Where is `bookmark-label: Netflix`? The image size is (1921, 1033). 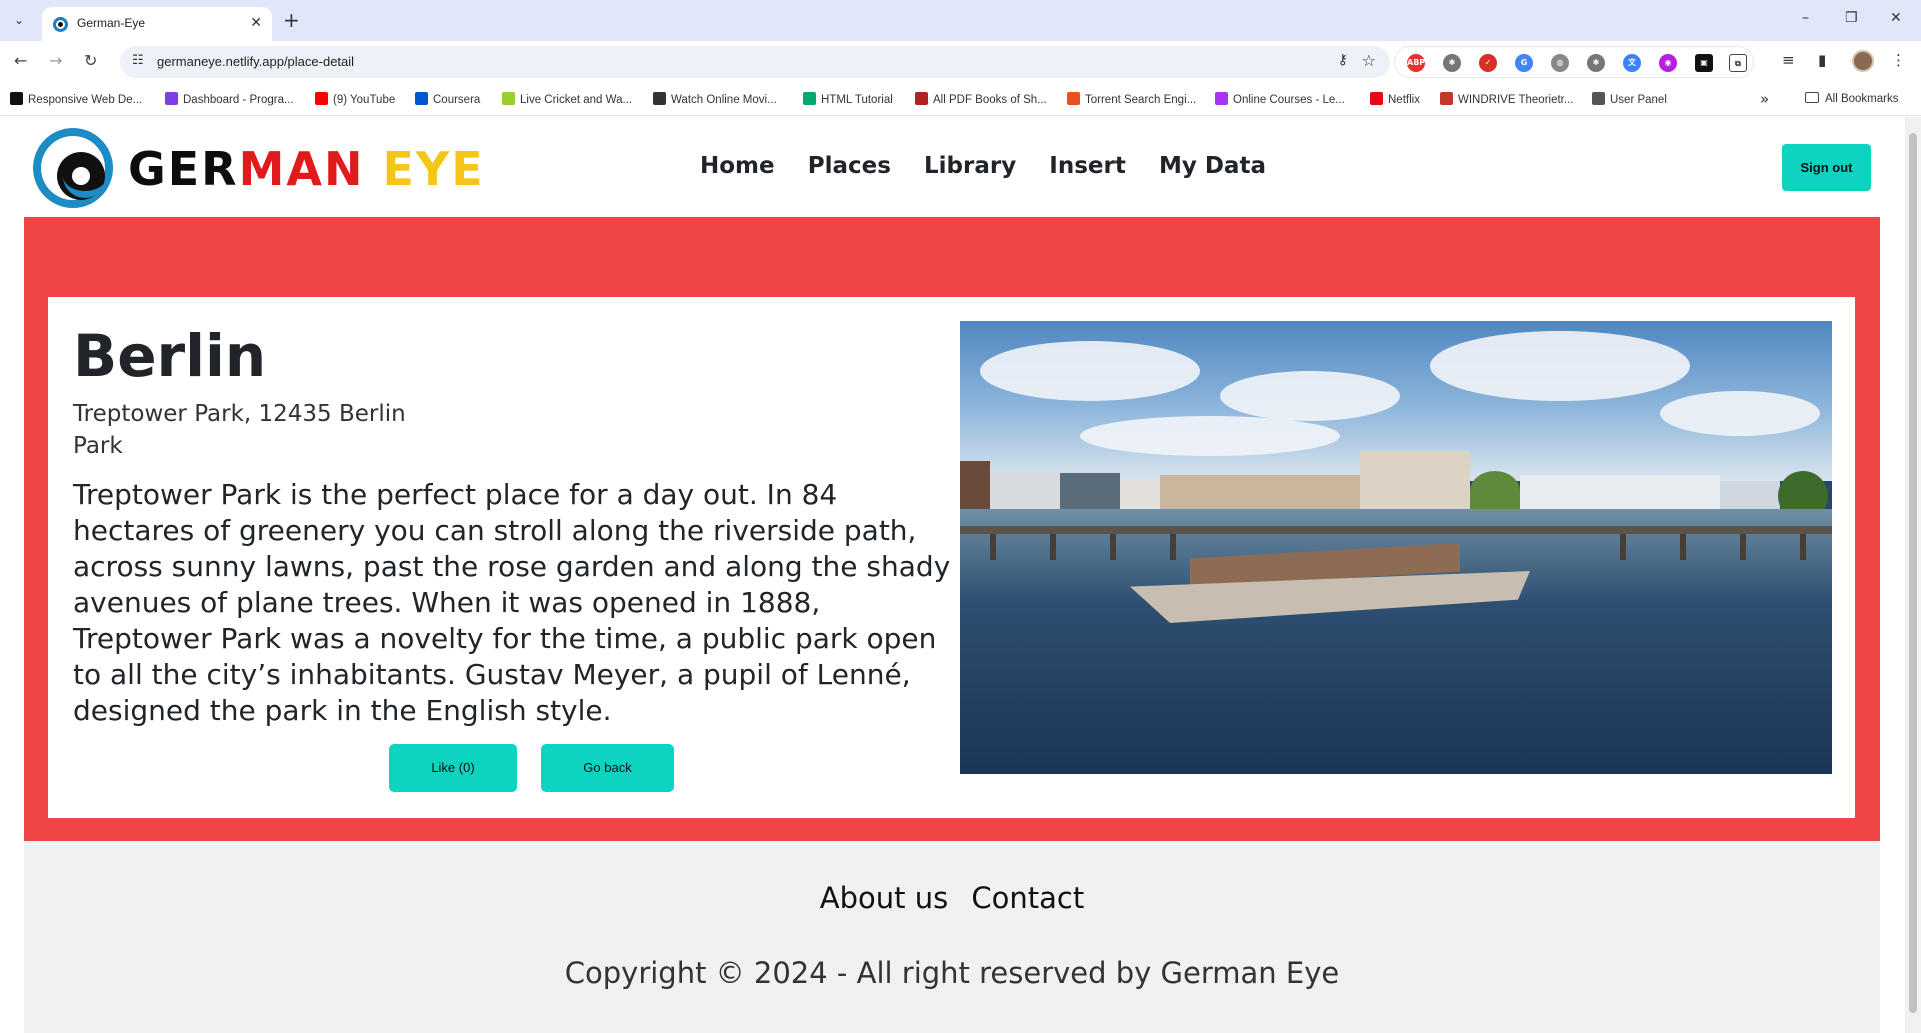
bookmark-label: Netflix is located at coordinates (1404, 100).